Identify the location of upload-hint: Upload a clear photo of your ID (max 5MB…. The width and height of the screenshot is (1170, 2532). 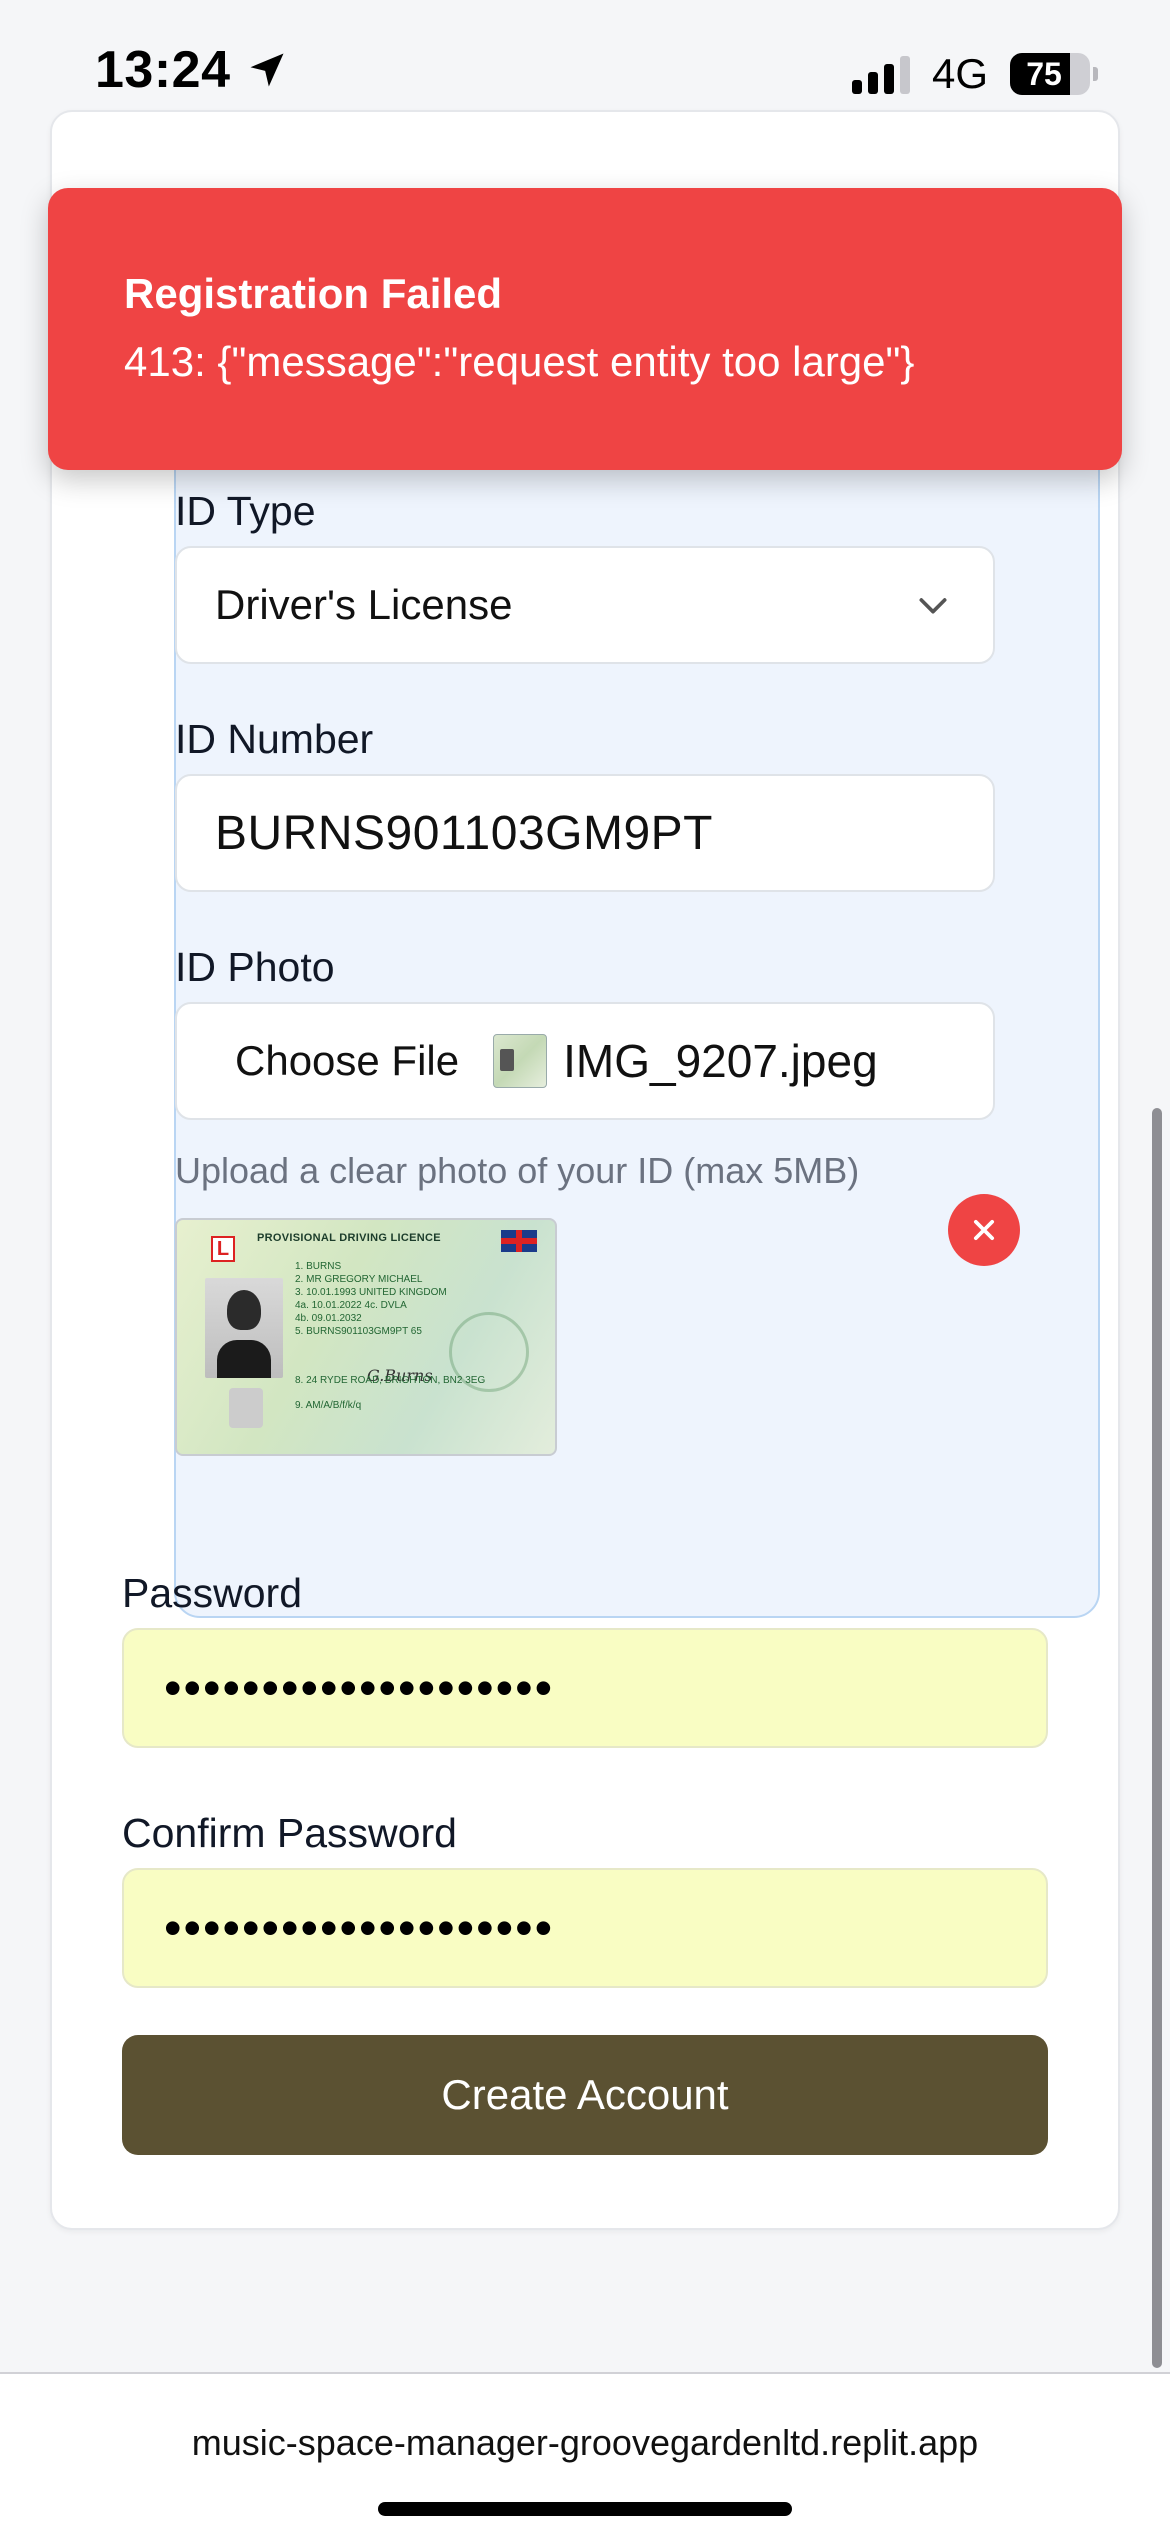
(517, 1170).